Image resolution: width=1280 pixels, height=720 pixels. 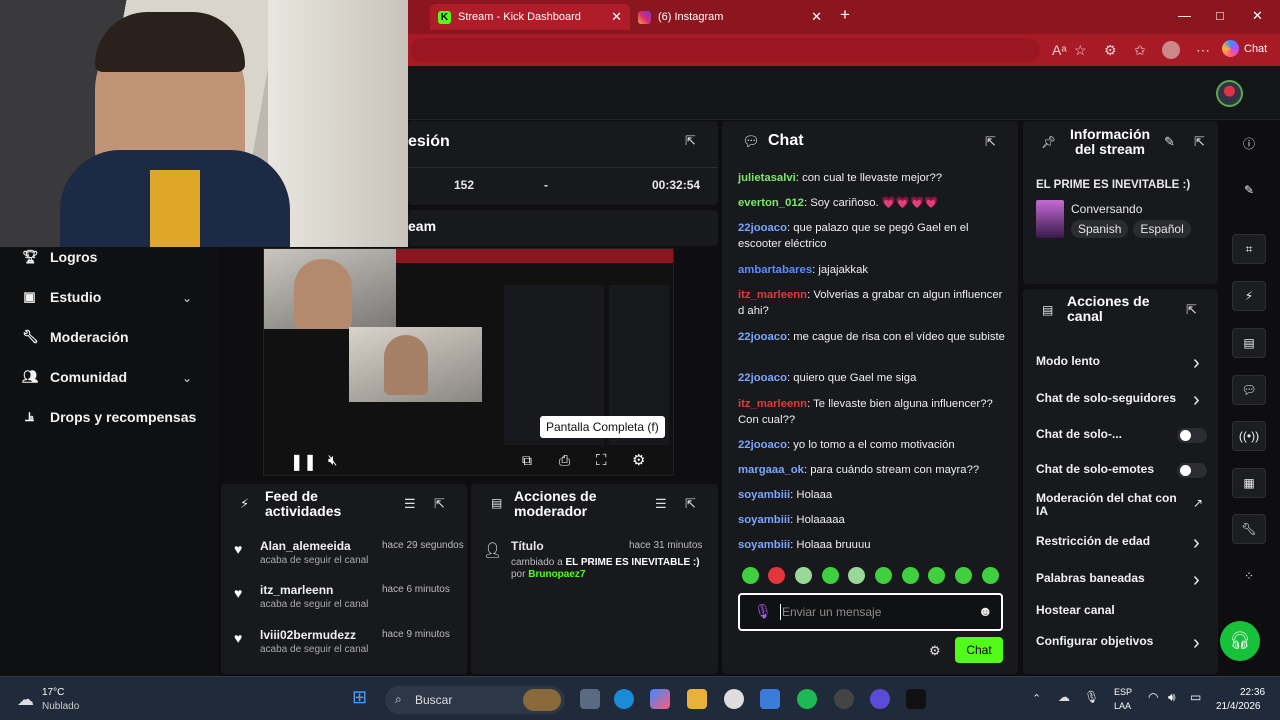 What do you see at coordinates (305, 546) in the screenshot?
I see `activity-user: Alan_alemeeida` at bounding box center [305, 546].